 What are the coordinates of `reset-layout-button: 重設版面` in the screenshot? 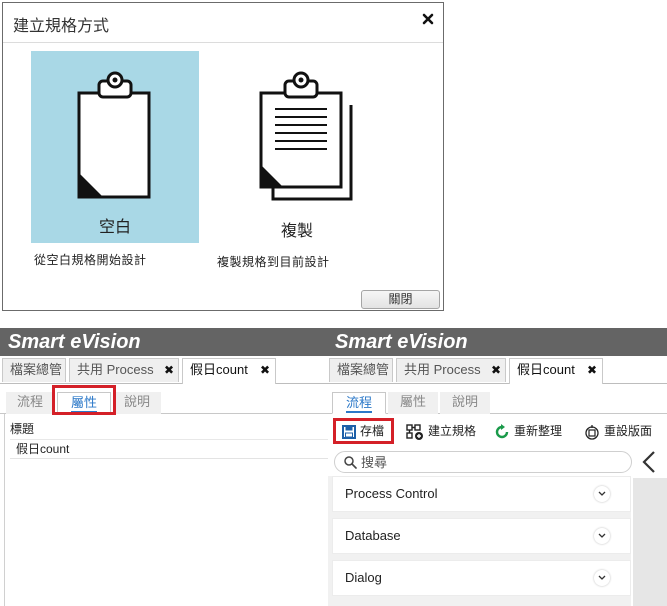 It's located at (618, 431).